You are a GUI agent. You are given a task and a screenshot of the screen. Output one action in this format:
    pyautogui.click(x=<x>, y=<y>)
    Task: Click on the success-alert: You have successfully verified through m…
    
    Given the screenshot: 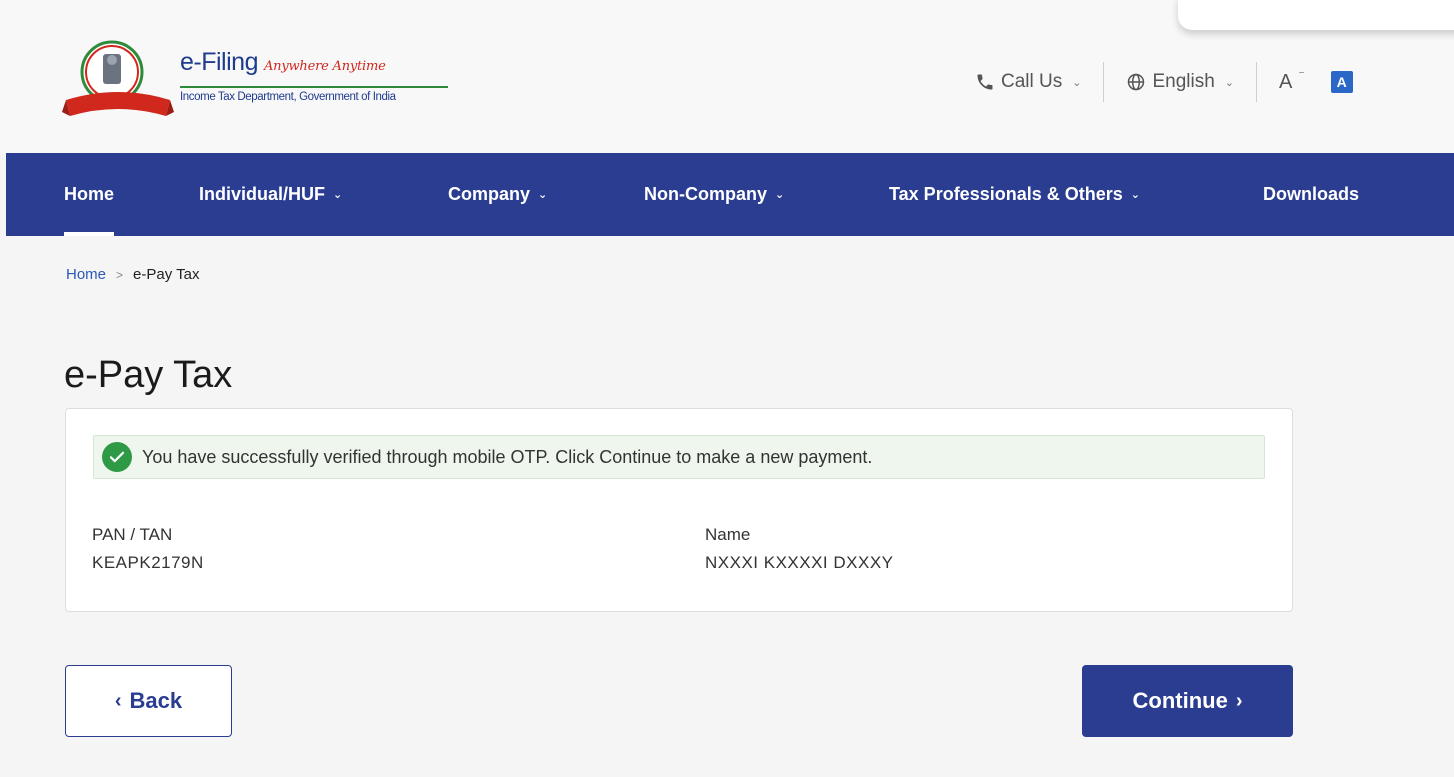 What is the action you would take?
    pyautogui.click(x=679, y=457)
    